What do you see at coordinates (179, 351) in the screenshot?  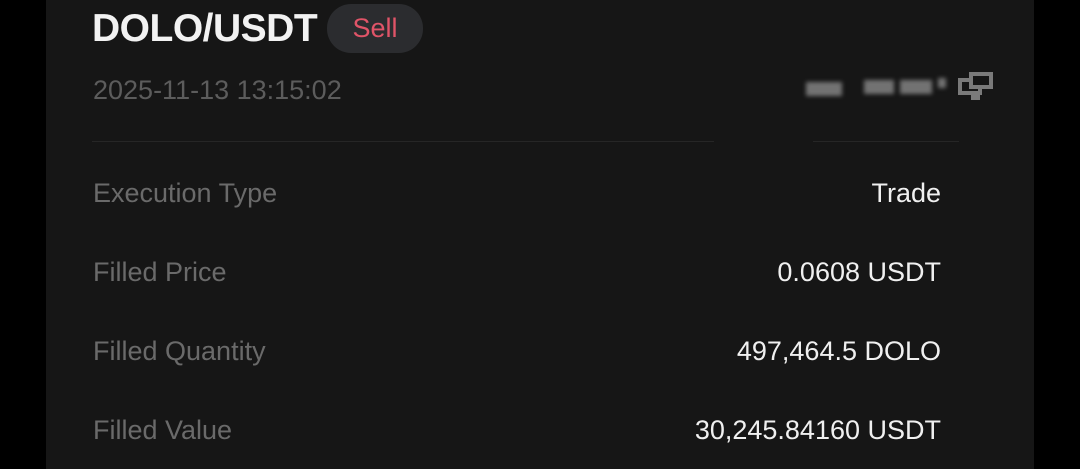 I see `filled-quantity-label: Filled Quantity` at bounding box center [179, 351].